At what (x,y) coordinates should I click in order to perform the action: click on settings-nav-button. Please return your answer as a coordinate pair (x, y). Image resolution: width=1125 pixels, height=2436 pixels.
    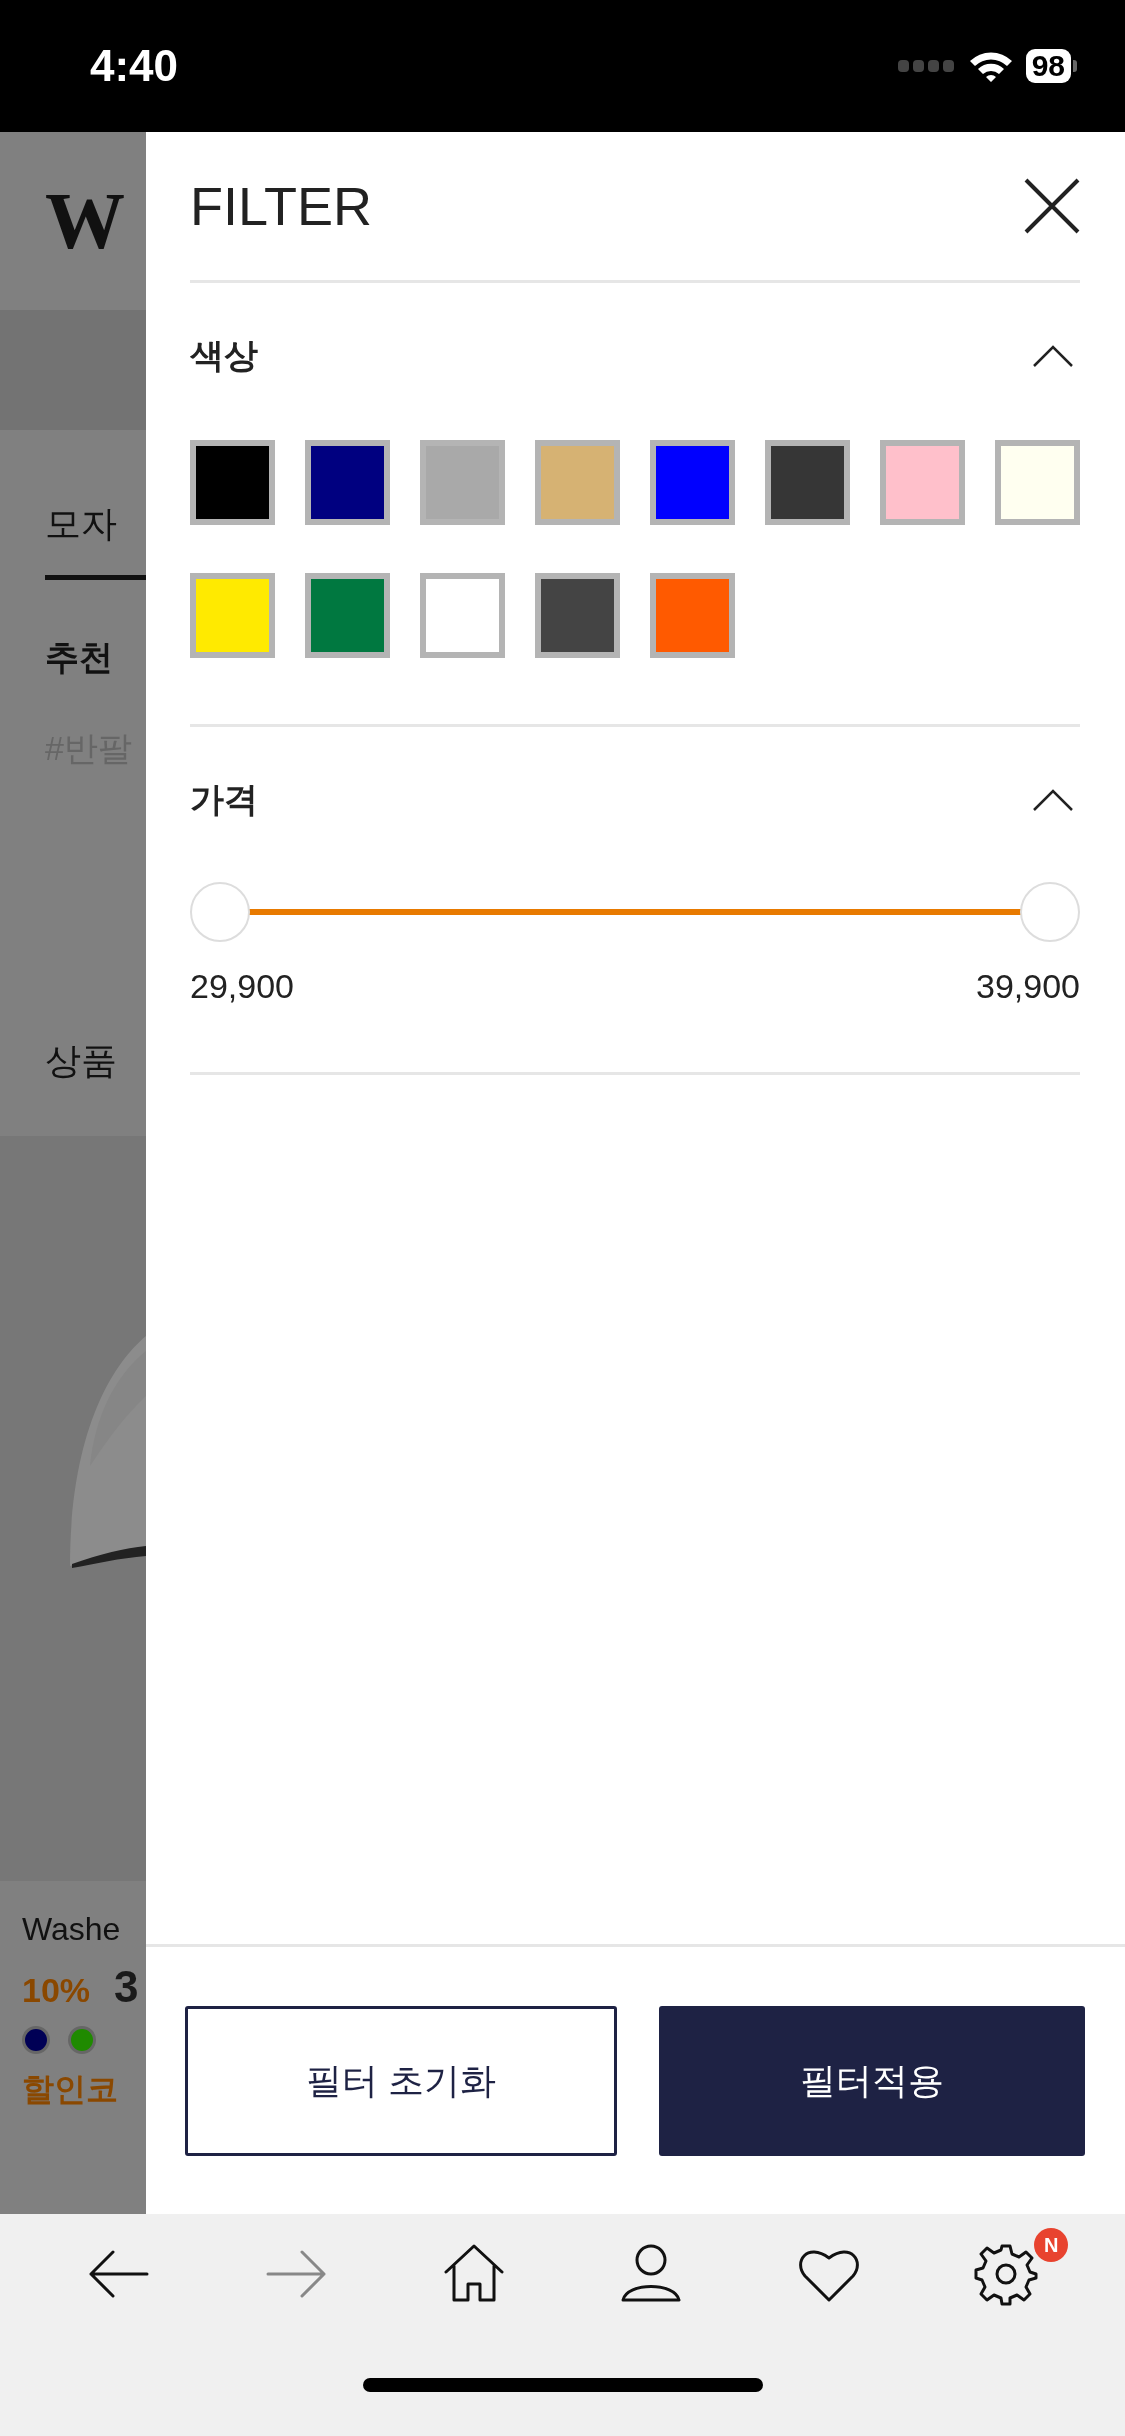
    Looking at the image, I should click on (1006, 2274).